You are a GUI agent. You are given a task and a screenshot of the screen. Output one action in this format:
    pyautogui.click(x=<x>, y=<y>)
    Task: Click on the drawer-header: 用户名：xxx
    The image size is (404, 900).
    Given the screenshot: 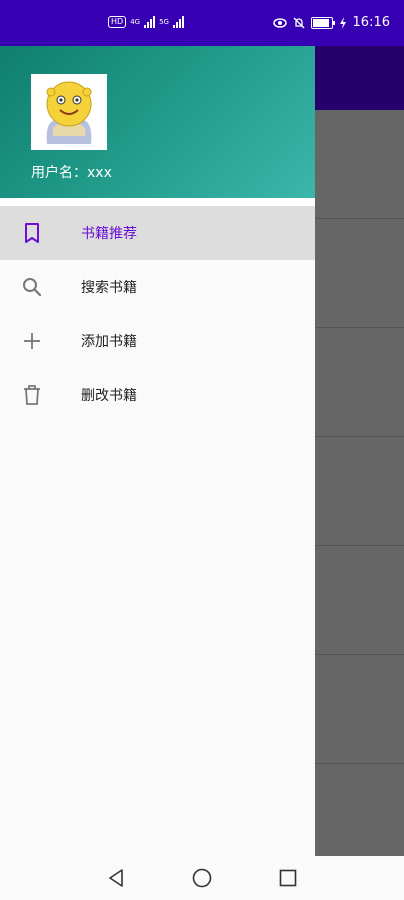 What is the action you would take?
    pyautogui.click(x=157, y=122)
    